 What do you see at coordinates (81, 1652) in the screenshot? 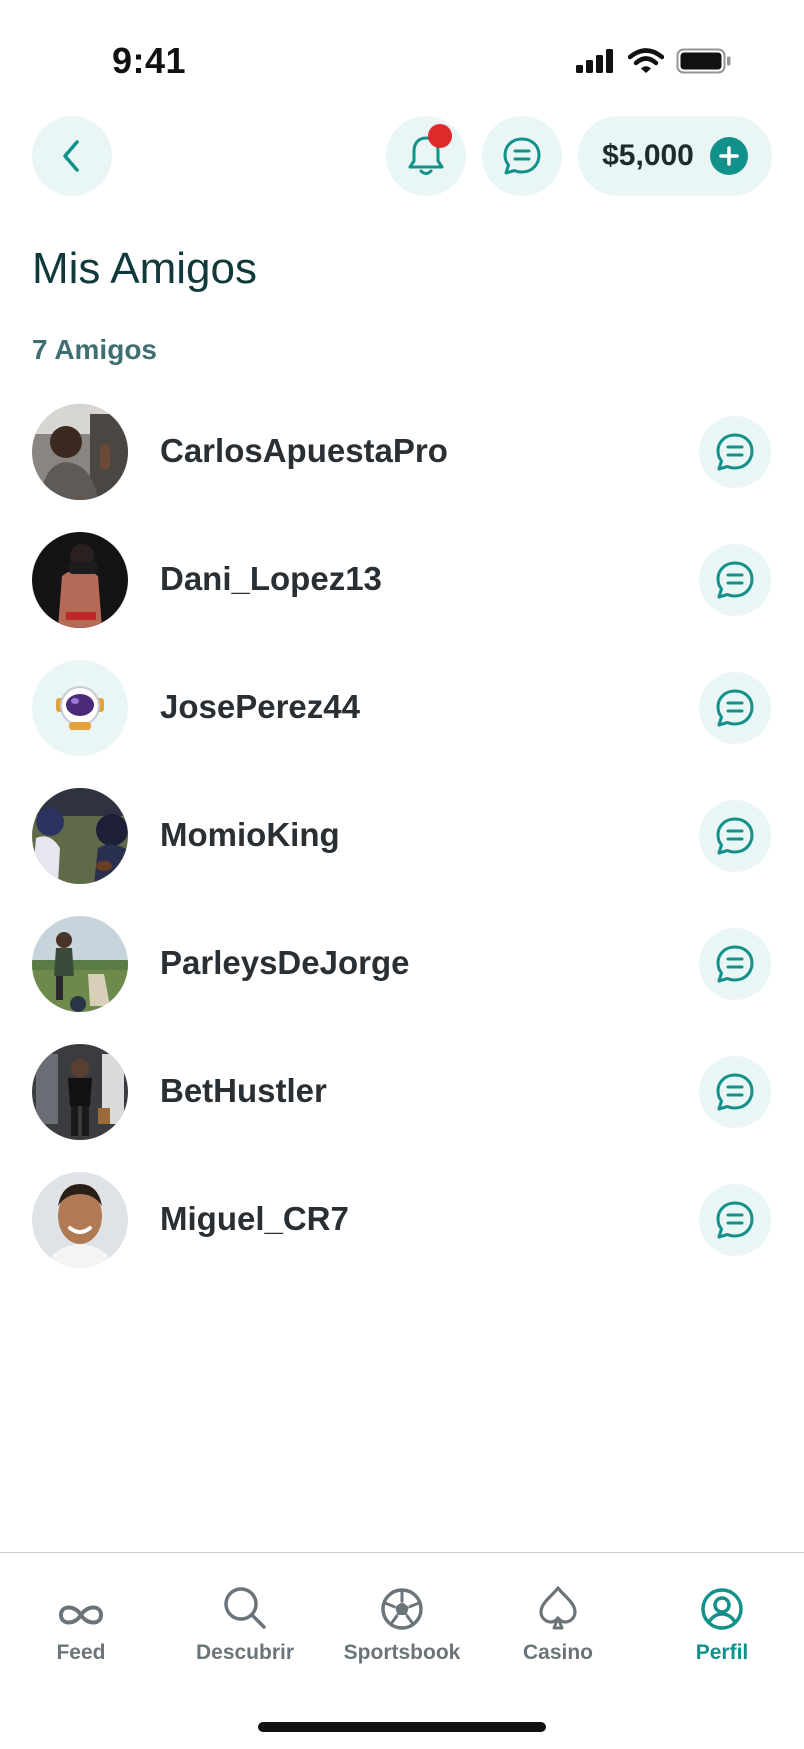
I see `tab-label: Feed` at bounding box center [81, 1652].